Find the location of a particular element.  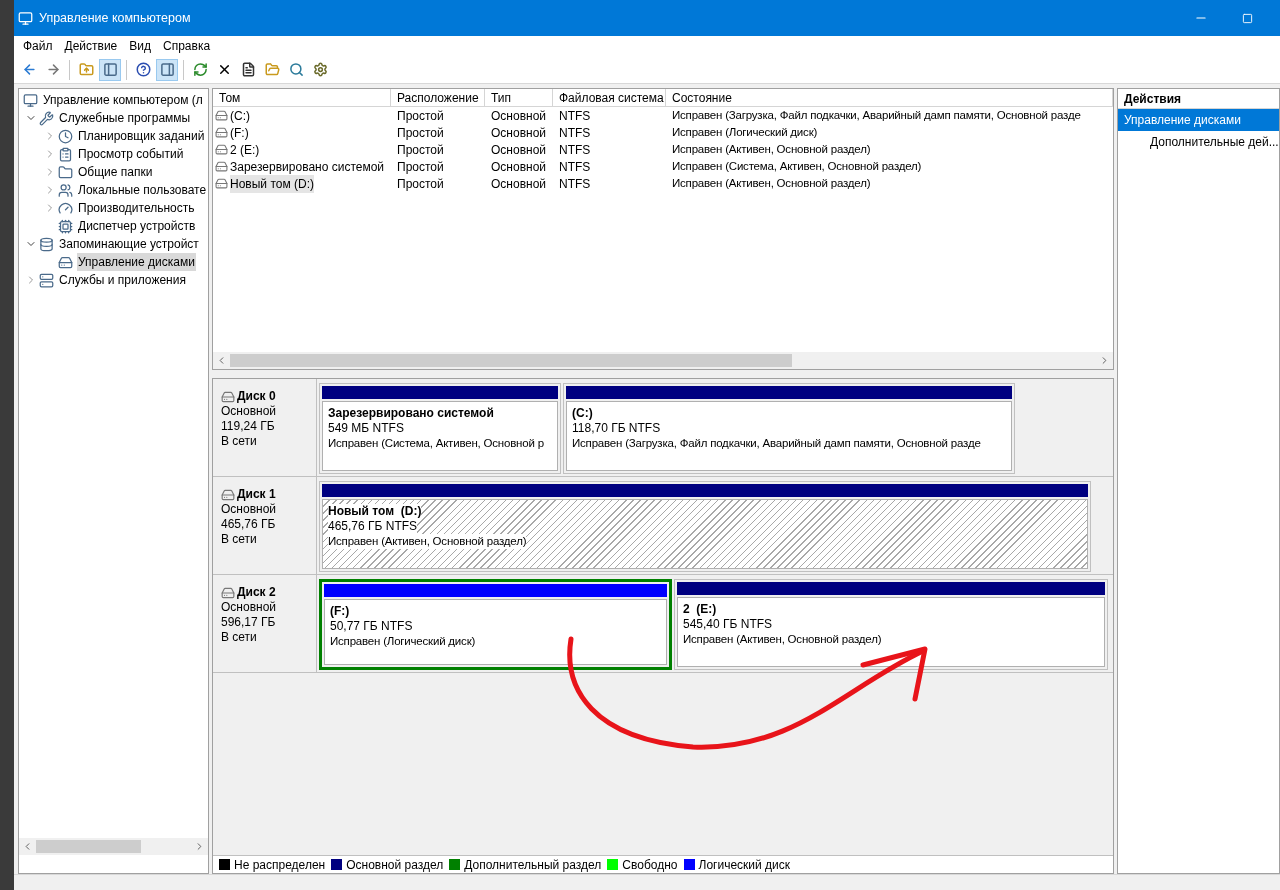

table-cell-text: Исправен (Логический диск) is located at coordinates (744, 132).